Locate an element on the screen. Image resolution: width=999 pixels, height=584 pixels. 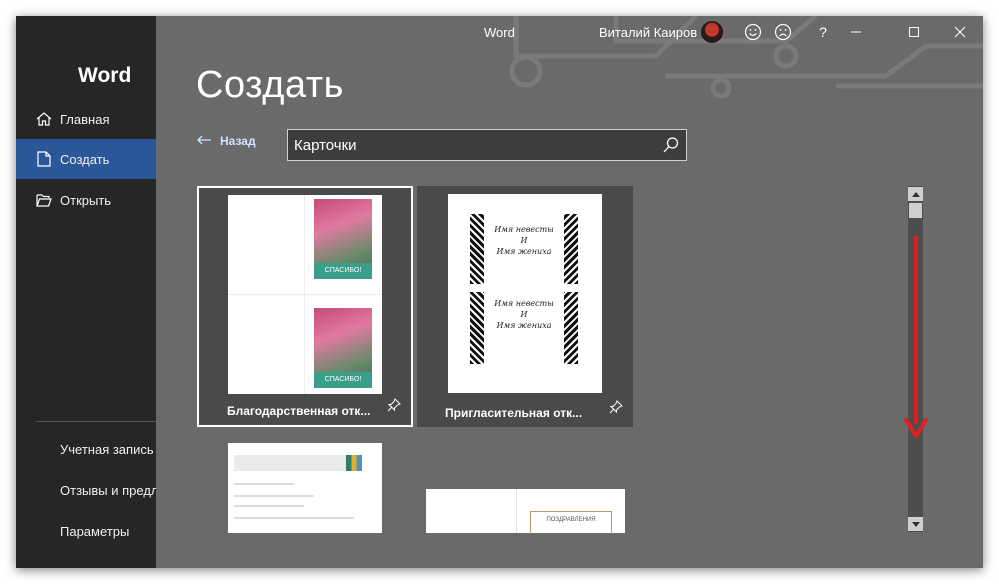
sidebar-item-feedback: Отзывы и предло is located at coordinates (108, 490).